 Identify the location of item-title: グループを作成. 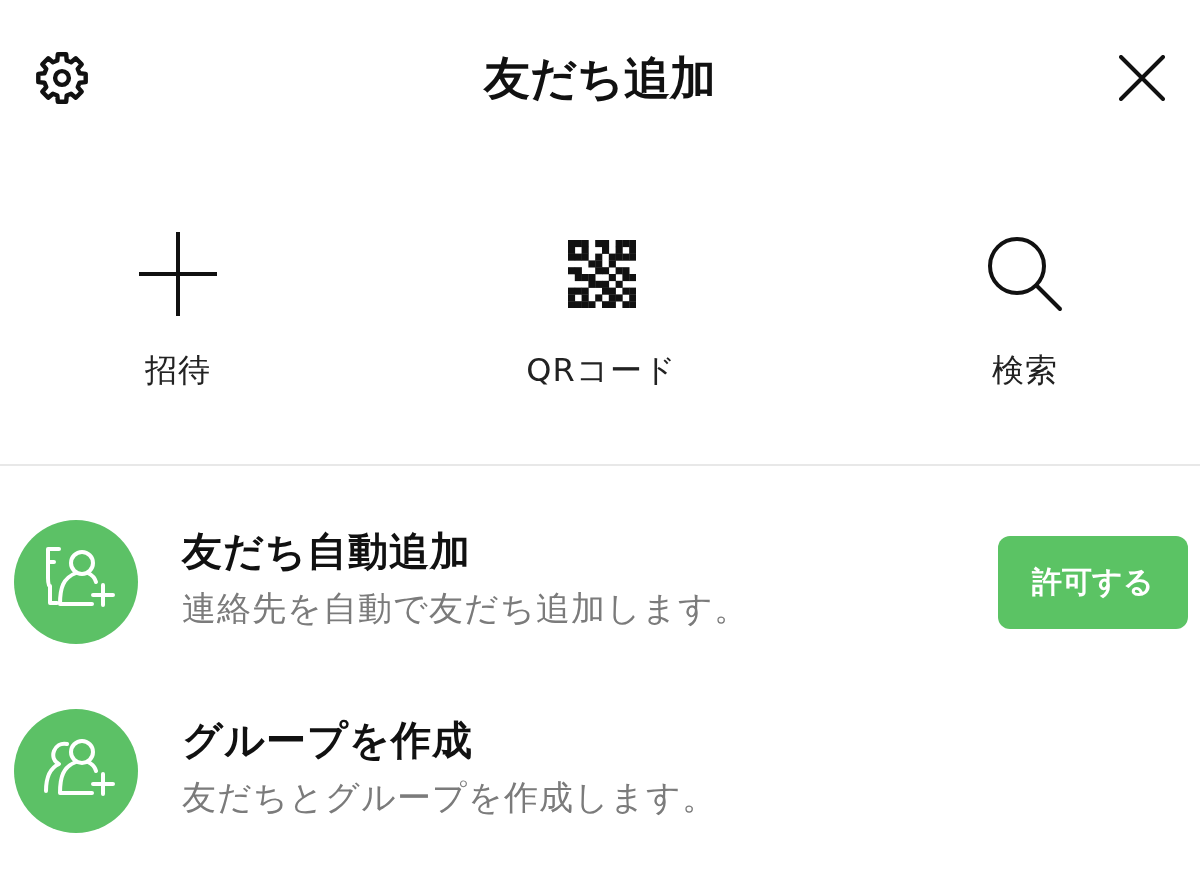
(327, 740).